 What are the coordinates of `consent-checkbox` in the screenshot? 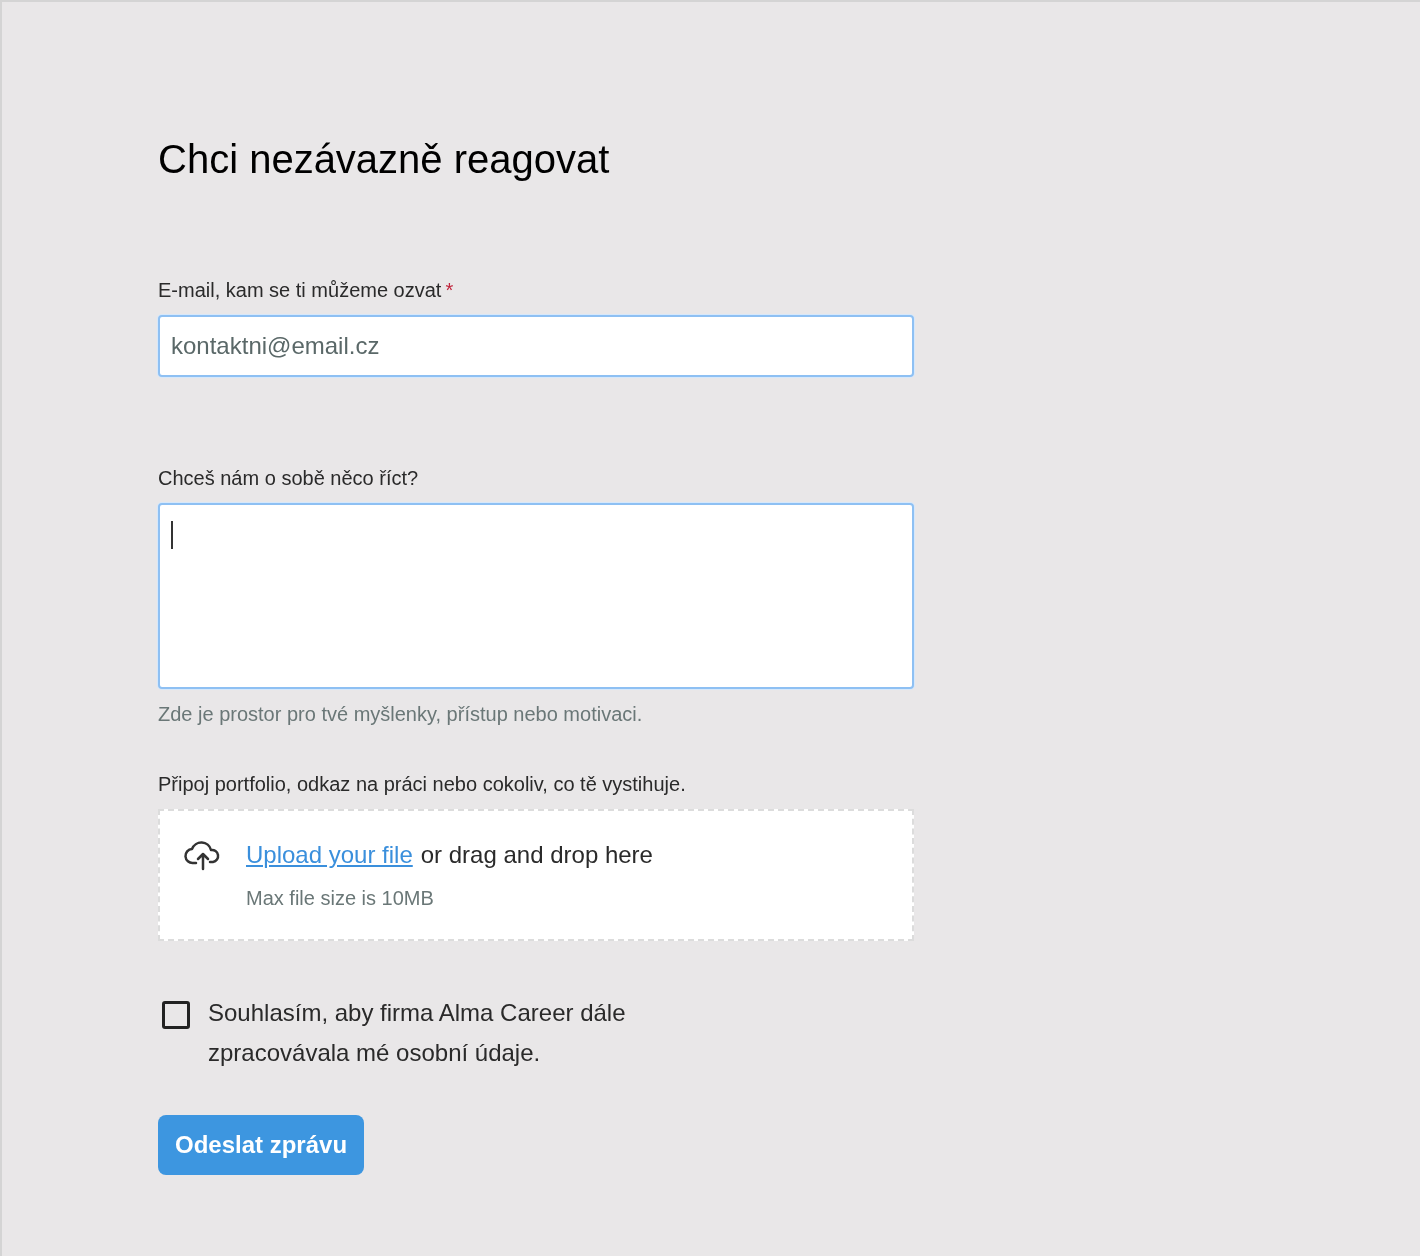 It's located at (176, 1015).